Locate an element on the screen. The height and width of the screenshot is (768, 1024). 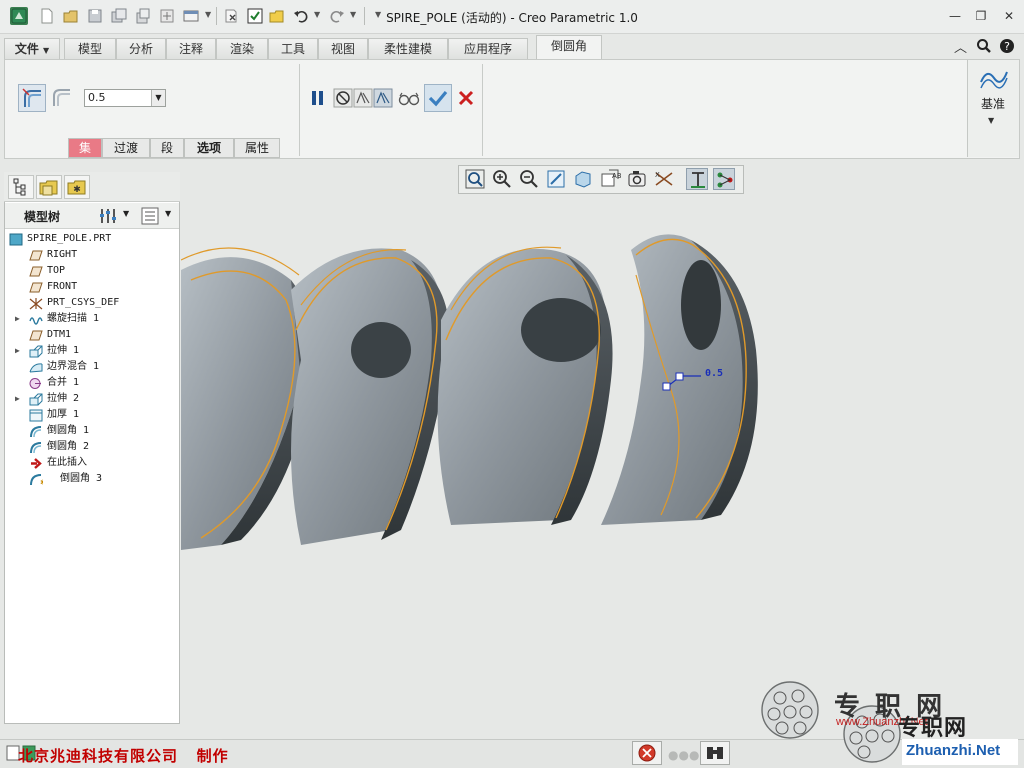
tab-model: 模型 is located at coordinates (90, 48).